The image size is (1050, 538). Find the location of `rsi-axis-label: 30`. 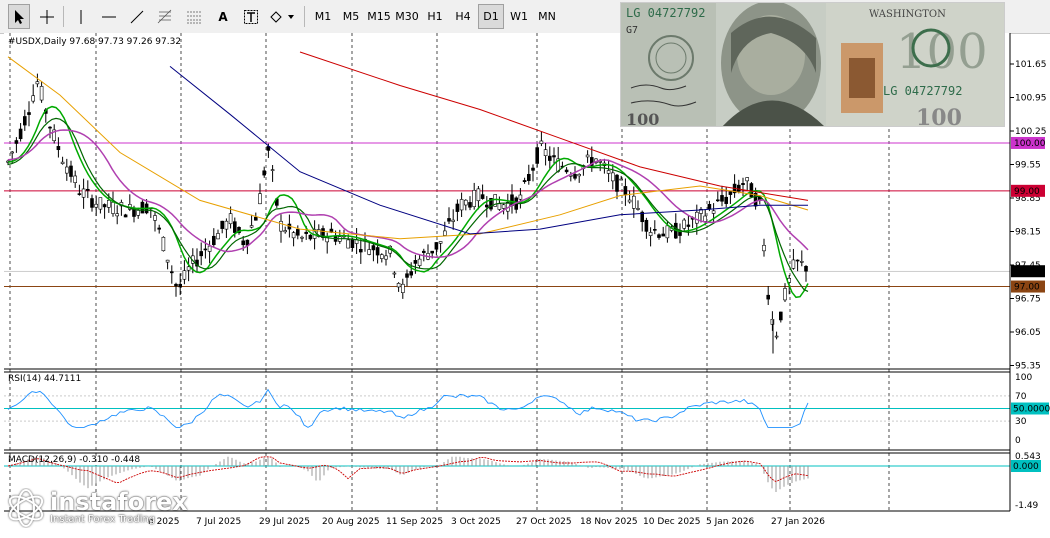

rsi-axis-label: 30 is located at coordinates (1021, 422).